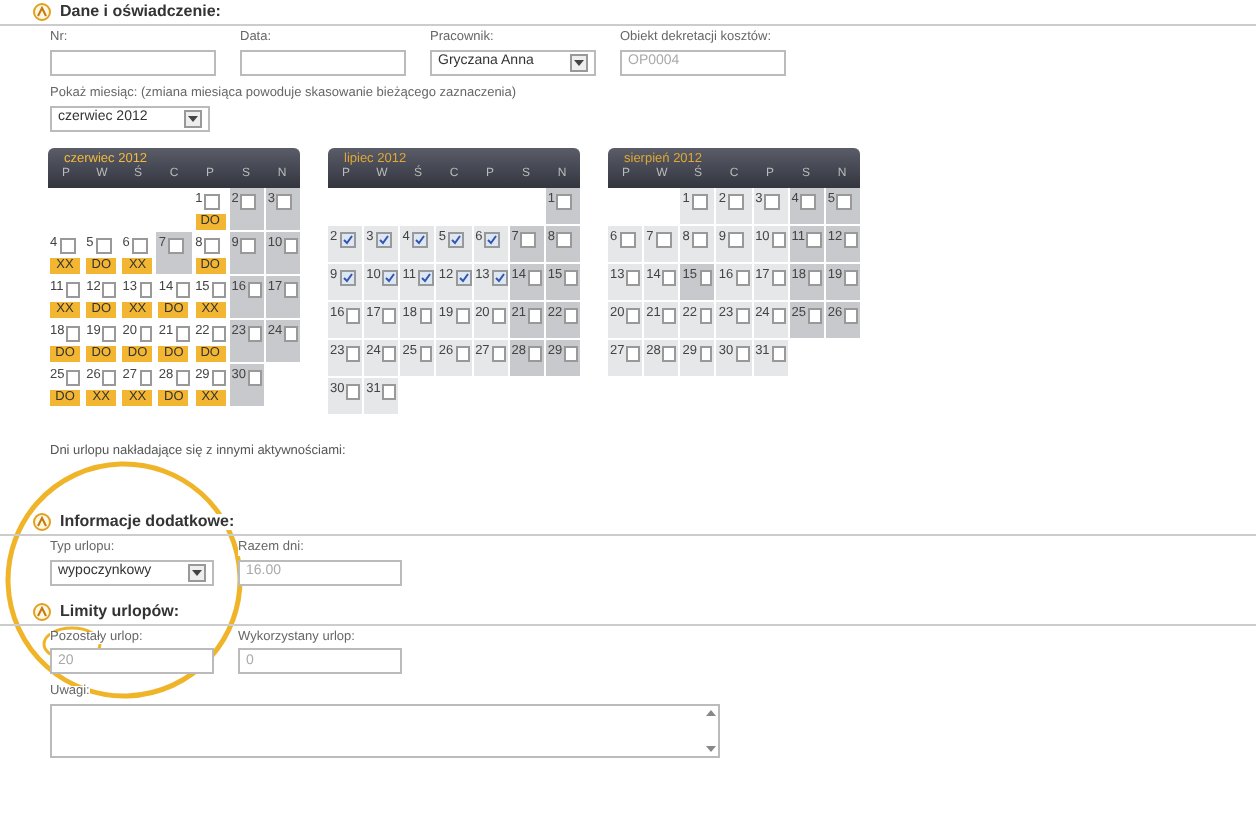 The image size is (1256, 832). Describe the element at coordinates (147, 522) in the screenshot. I see `section-title: Informacje dodatkowe:` at that location.